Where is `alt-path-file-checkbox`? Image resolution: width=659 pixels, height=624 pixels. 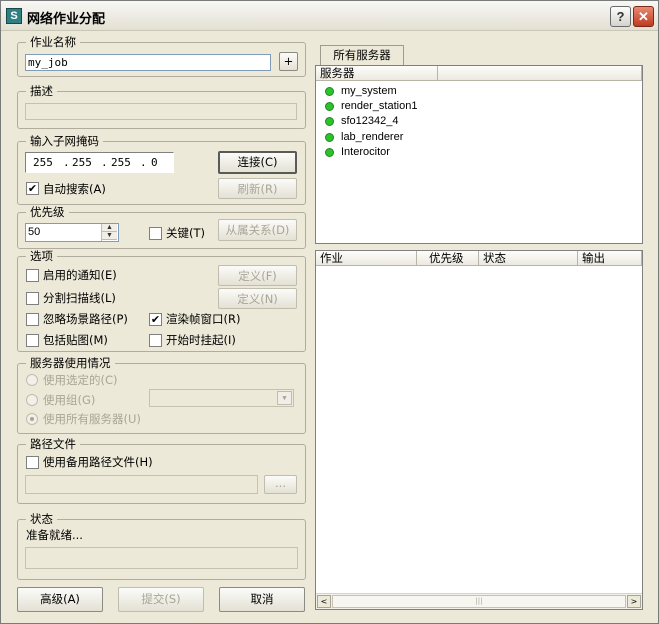 alt-path-file-checkbox is located at coordinates (32, 462).